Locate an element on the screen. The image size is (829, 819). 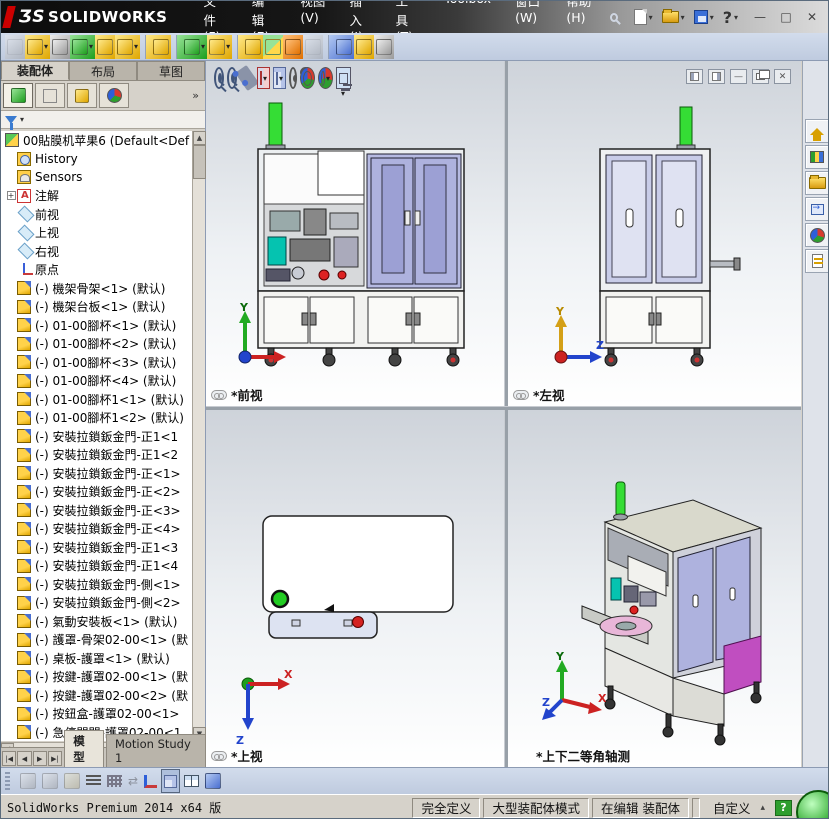
line-format-button is located at coordinates (93, 781).